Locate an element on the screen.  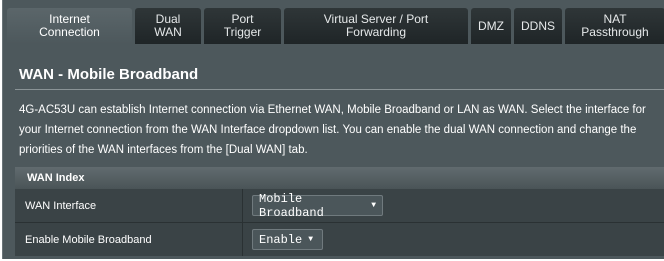
tab-nat-passthrough: NAT Passthrough is located at coordinates (614, 26).